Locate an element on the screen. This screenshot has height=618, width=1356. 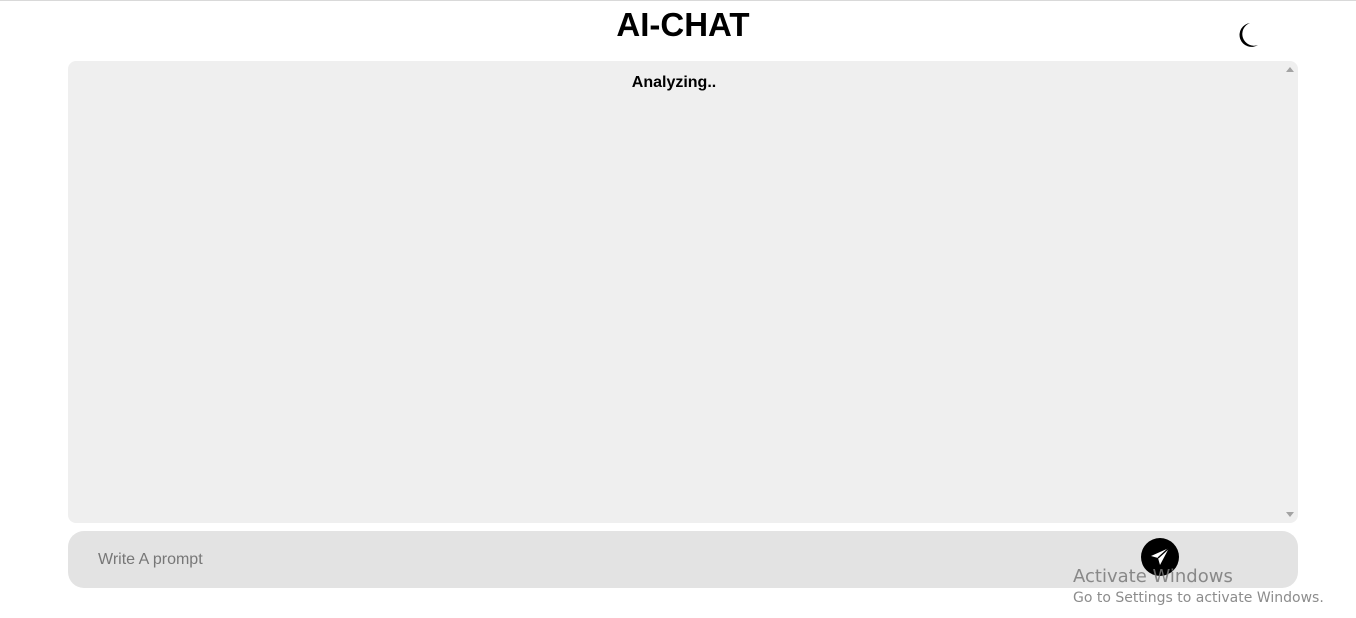
watermark-subtitle: Go to Settings to activate Windows. is located at coordinates (1198, 598).